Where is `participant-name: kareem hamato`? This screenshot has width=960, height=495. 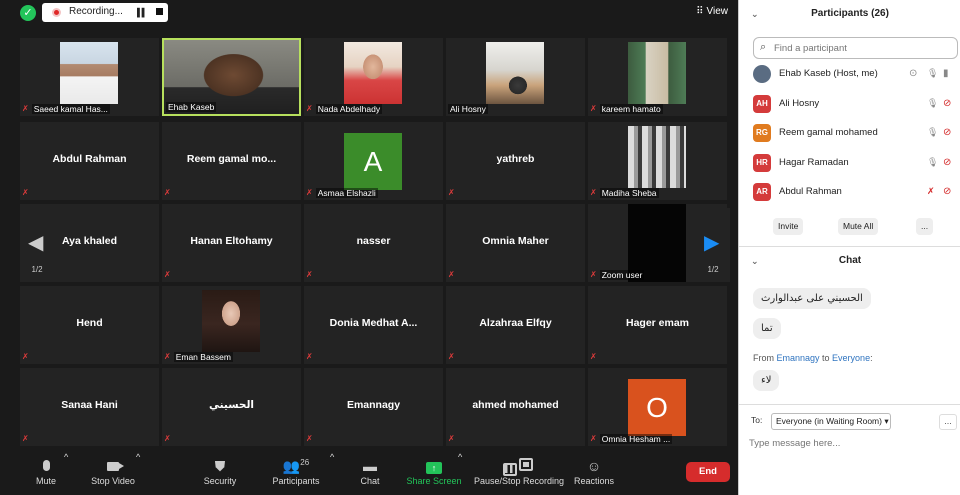 participant-name: kareem hamato is located at coordinates (631, 108).